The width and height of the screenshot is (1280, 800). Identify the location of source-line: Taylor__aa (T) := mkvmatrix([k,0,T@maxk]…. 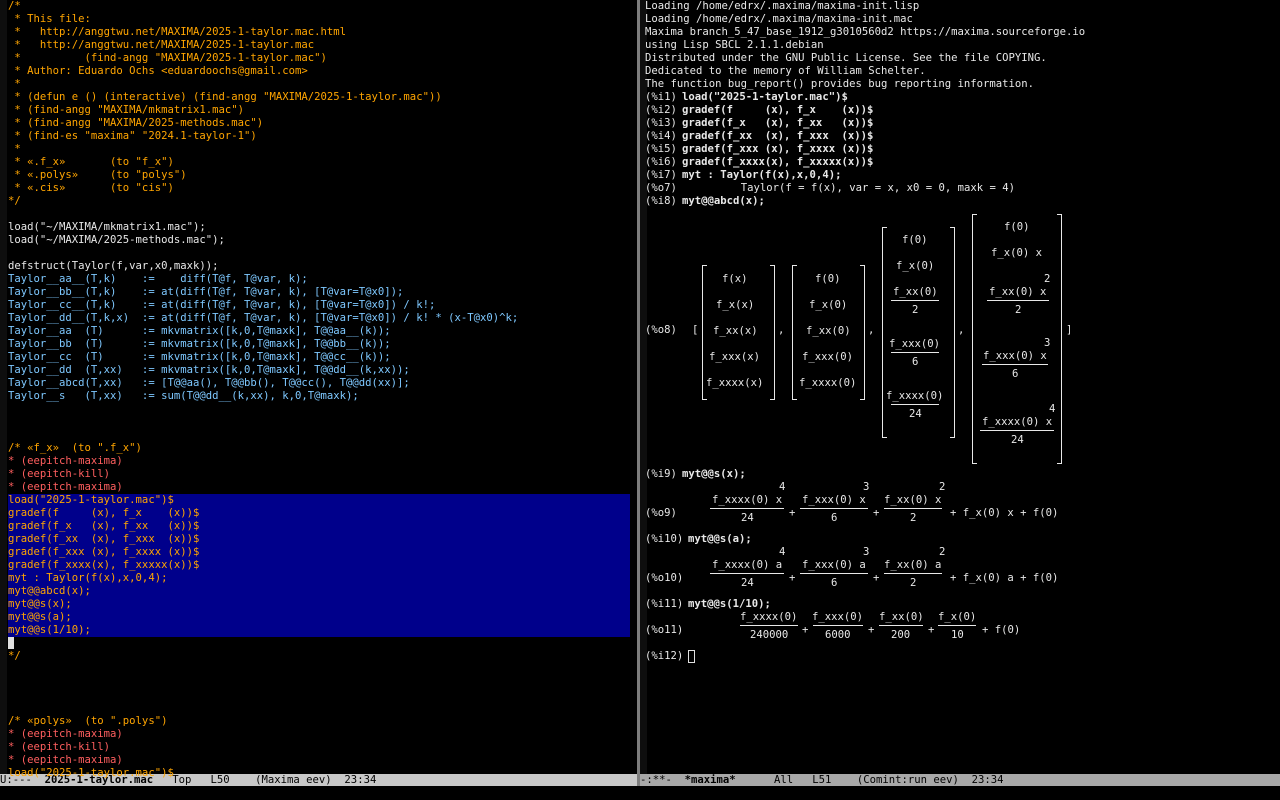
(199, 331).